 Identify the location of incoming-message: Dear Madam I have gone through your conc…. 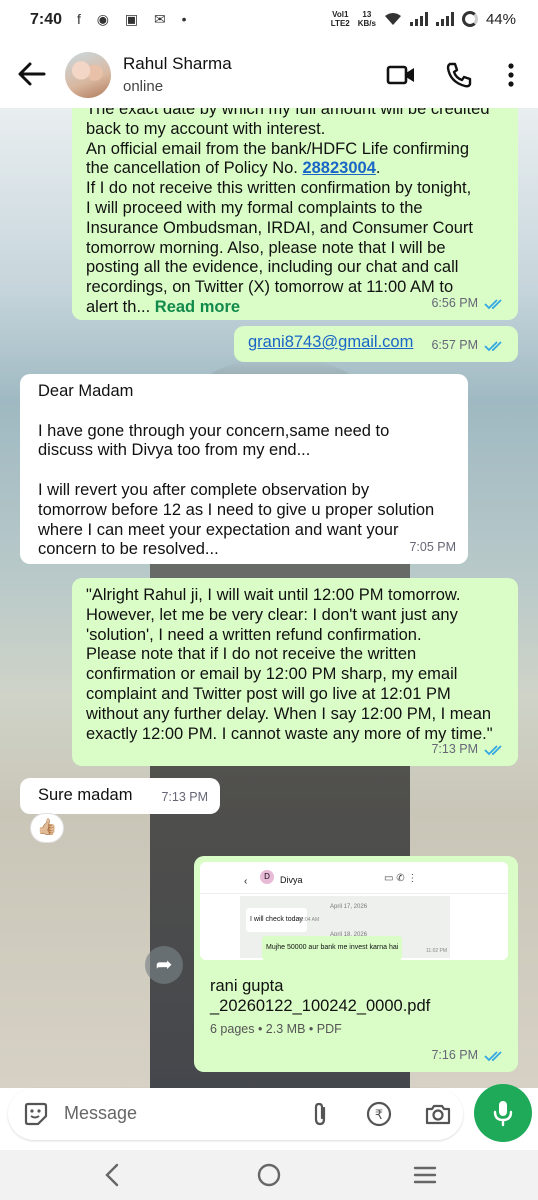
(244, 469).